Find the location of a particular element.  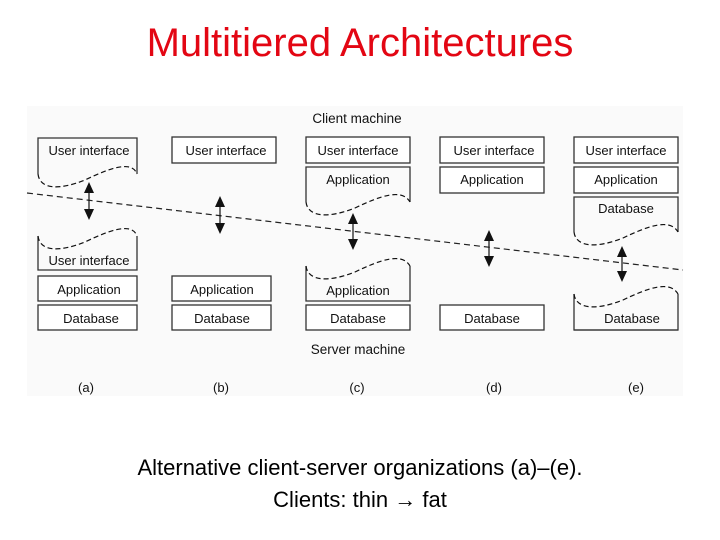

column-d: User interface Application Database (d) is located at coordinates (492, 265).